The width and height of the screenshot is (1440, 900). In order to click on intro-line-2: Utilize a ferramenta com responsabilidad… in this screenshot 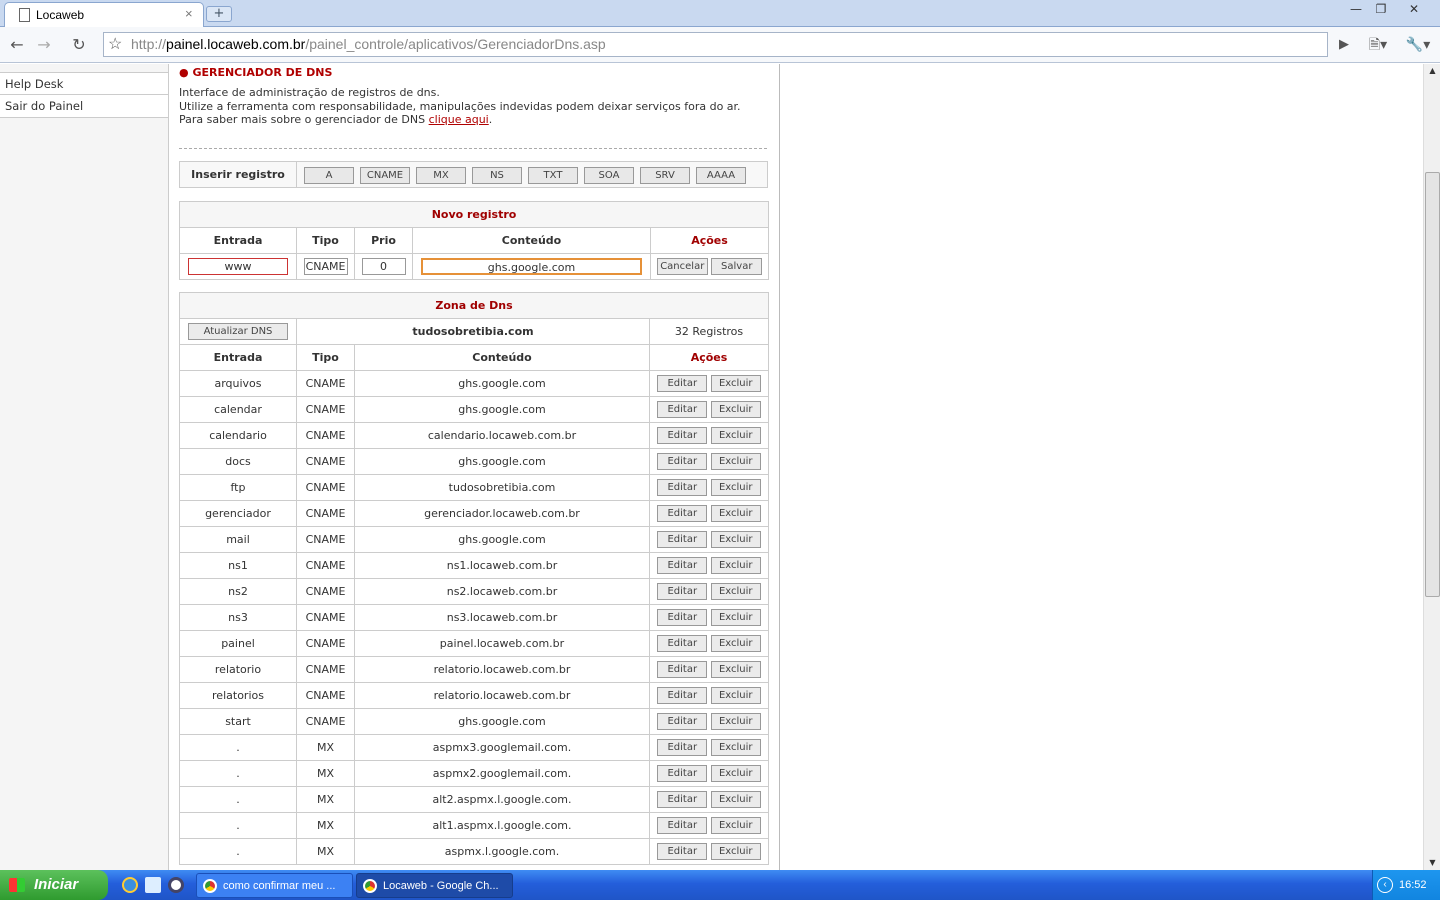, I will do `click(460, 106)`.